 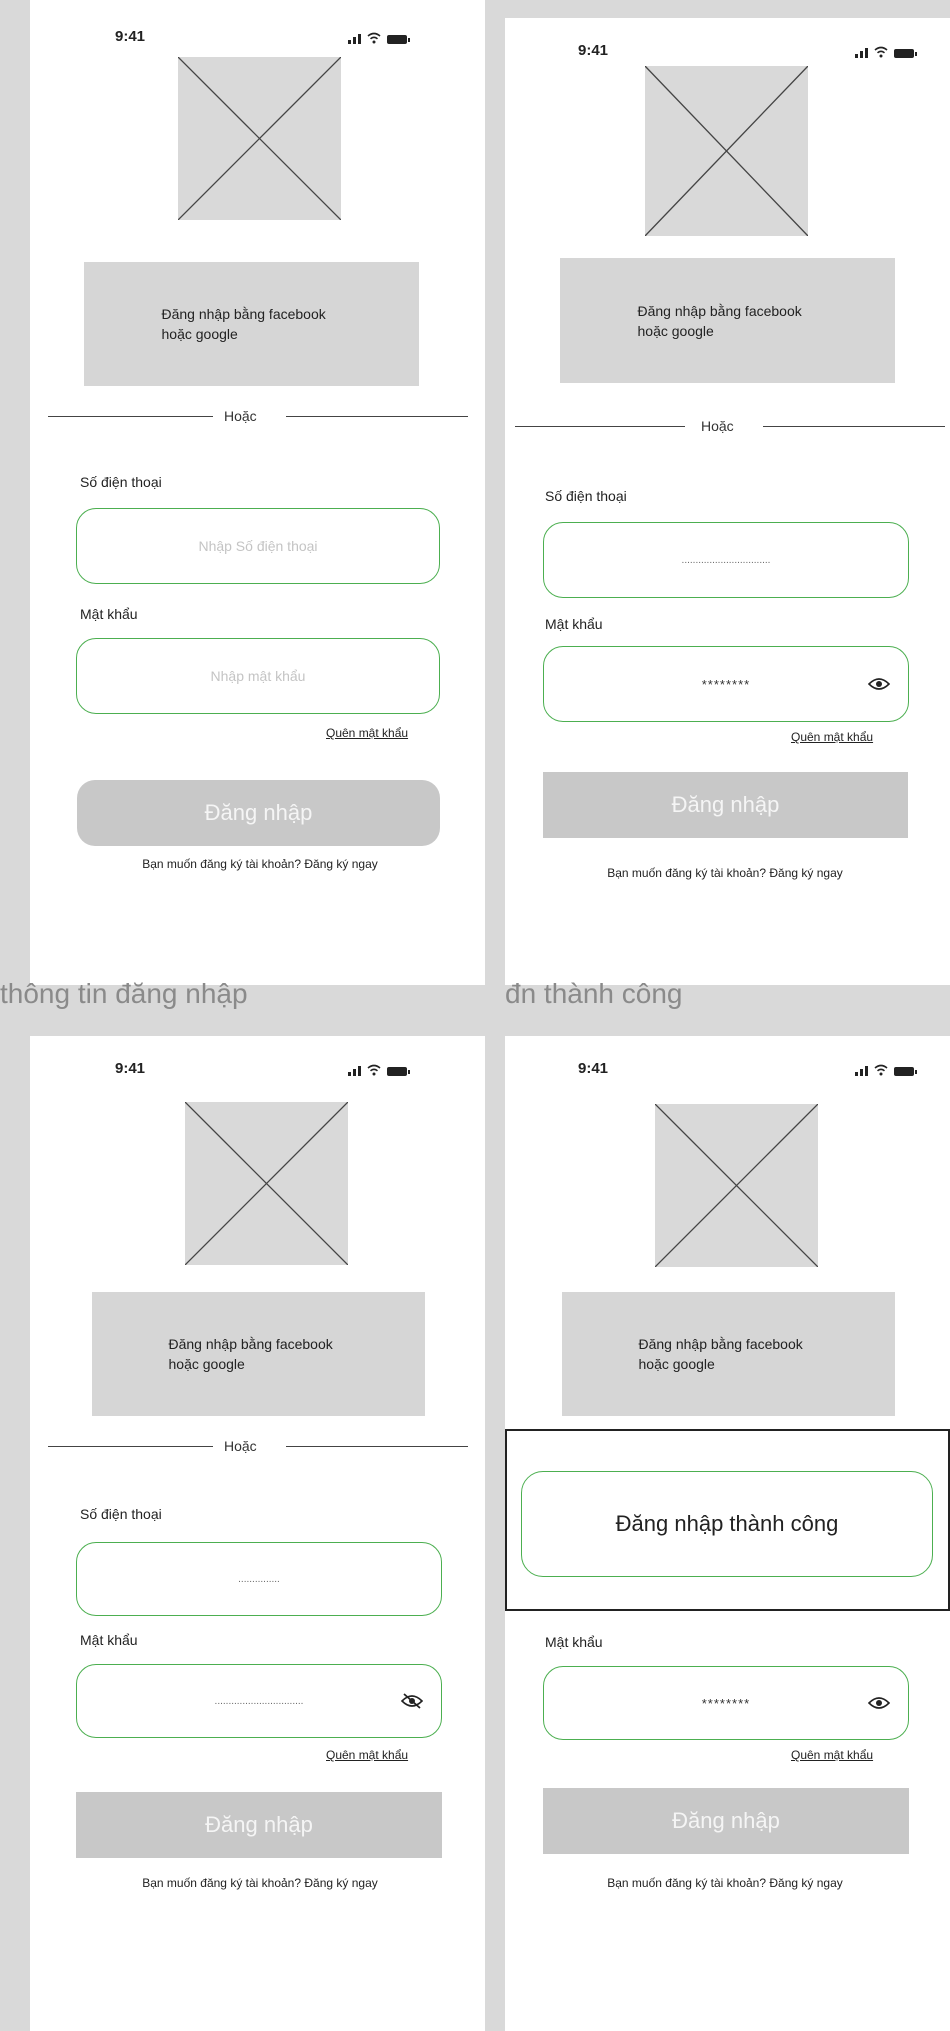 I want to click on password-placeholder: Nhập mật khẩu, so click(x=258, y=676).